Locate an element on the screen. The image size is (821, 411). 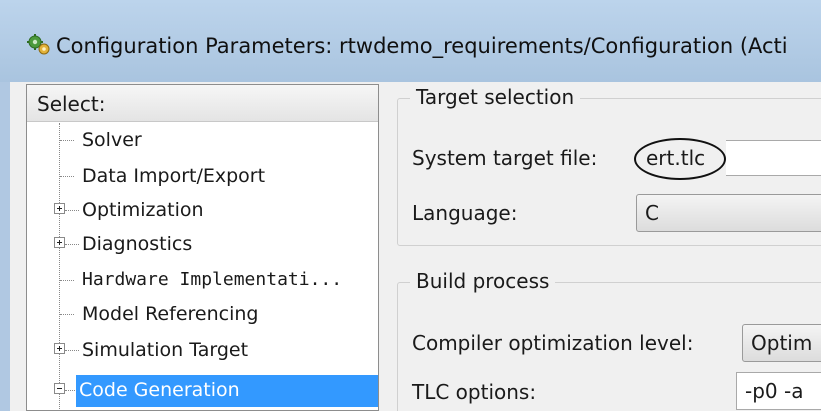
tree-item-data-import-export: Data Import/Export is located at coordinates (202, 176).